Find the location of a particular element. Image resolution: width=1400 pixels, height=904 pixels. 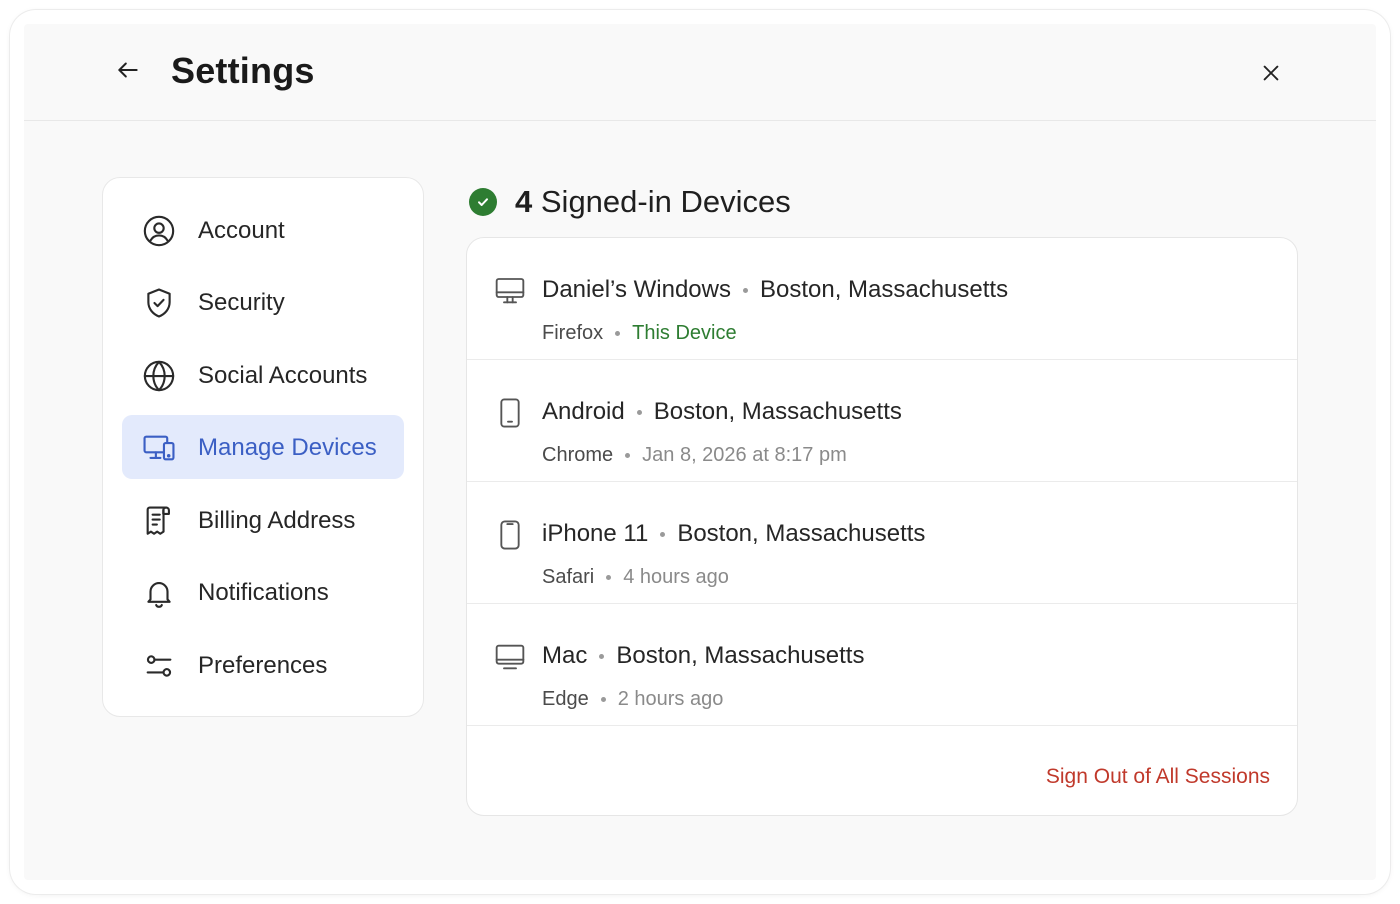

desktop-icon is located at coordinates (510, 291).